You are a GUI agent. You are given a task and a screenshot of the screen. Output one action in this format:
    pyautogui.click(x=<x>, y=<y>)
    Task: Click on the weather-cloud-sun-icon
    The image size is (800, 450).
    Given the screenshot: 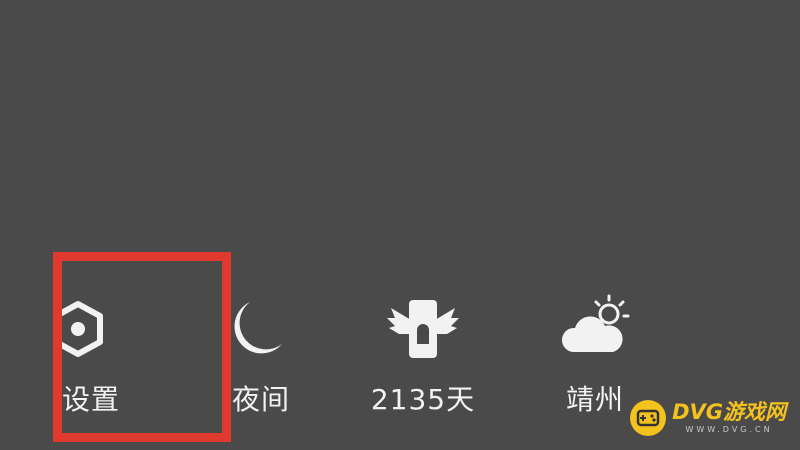 What is the action you would take?
    pyautogui.click(x=595, y=330)
    